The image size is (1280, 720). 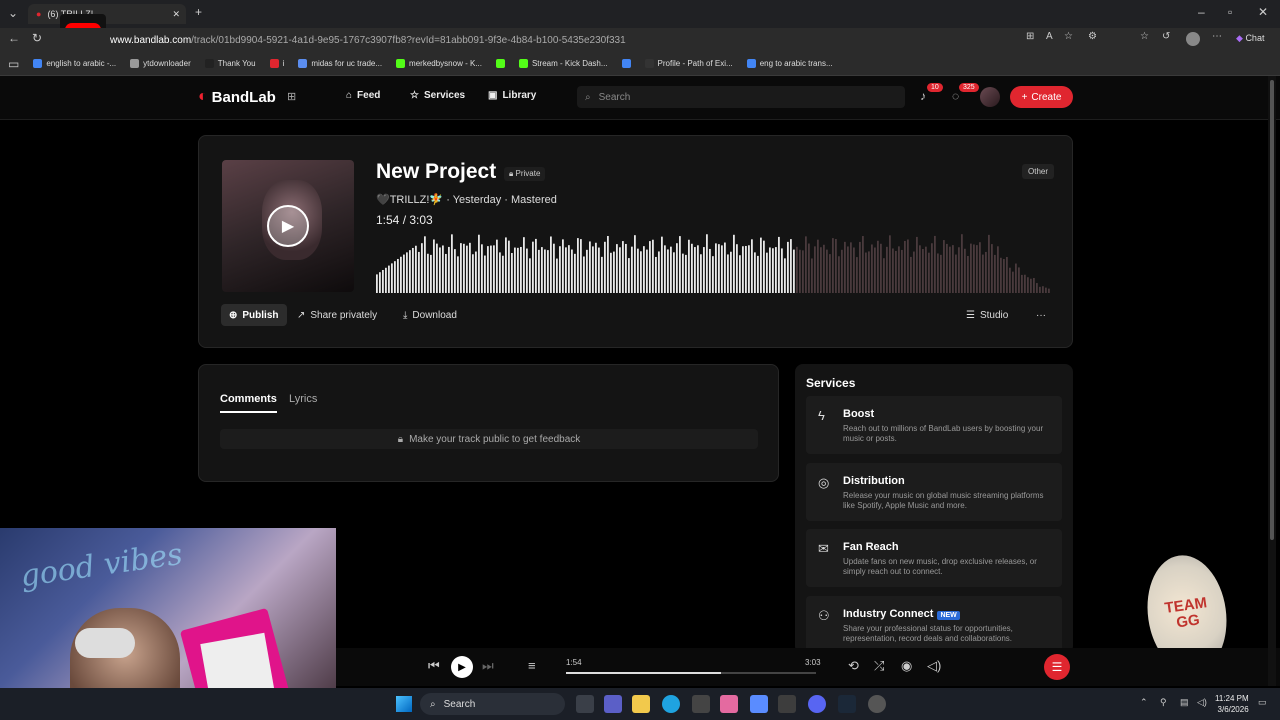 I want to click on reading-list-icon: ▭, so click(x=13, y=64).